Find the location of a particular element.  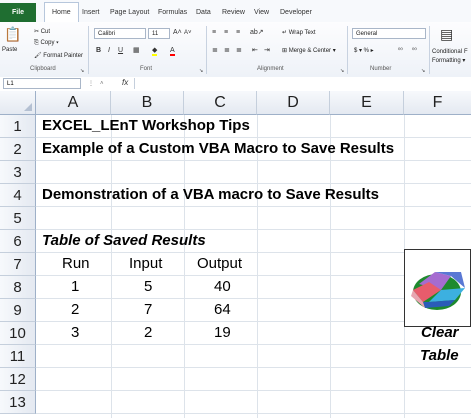

conditional-formatting-button: Conditional F is located at coordinates (450, 52).